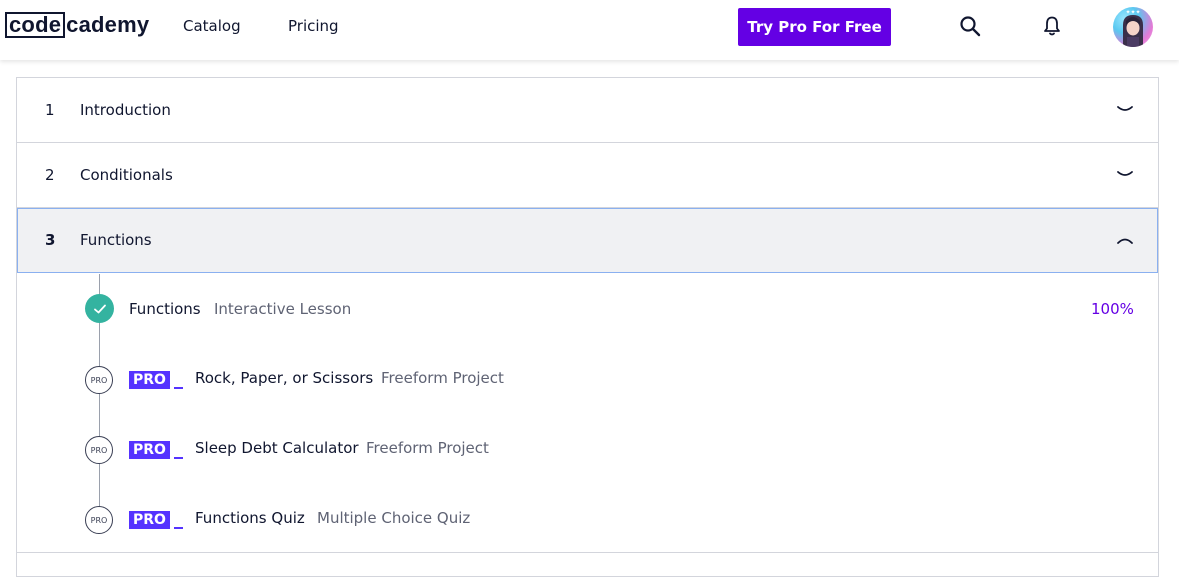 The width and height of the screenshot is (1179, 577). What do you see at coordinates (587, 309) in the screenshot?
I see `lesson-item-functions: Functions Interactive Lesson 100%` at bounding box center [587, 309].